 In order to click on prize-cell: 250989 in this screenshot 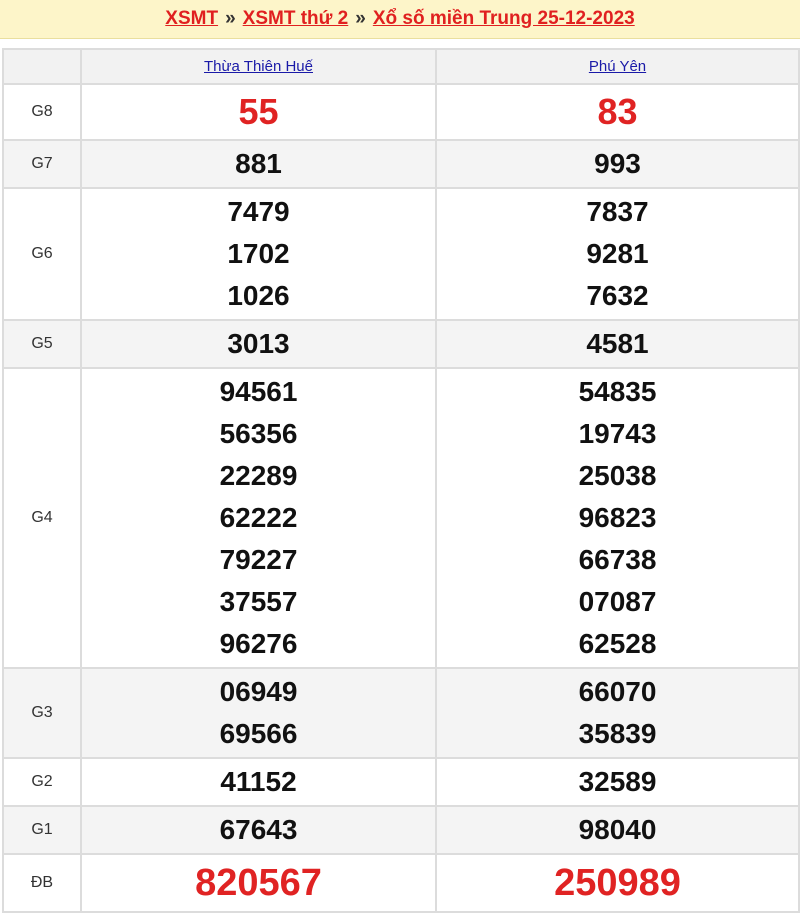, I will do `click(617, 883)`.